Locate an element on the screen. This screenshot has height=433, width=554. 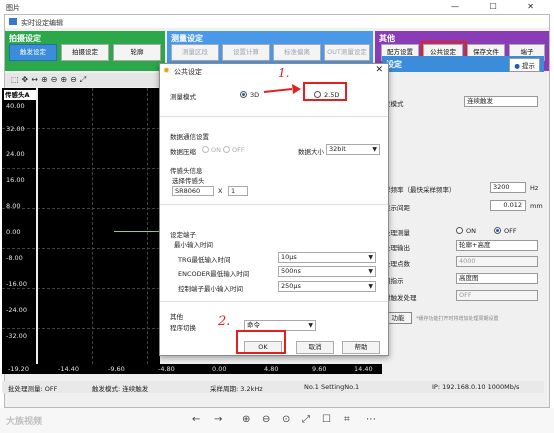
group-other-title: 其他 is located at coordinates (387, 38).